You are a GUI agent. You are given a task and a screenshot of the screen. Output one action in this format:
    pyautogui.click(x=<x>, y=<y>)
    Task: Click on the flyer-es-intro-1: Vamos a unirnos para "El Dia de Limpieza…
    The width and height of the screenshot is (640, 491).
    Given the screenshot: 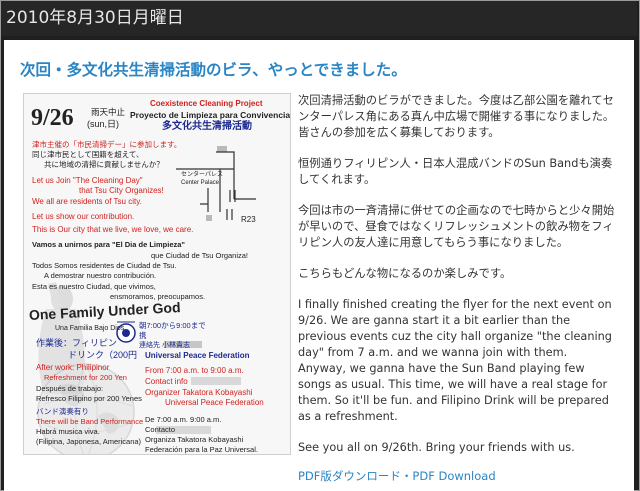 What is the action you would take?
    pyautogui.click(x=108, y=244)
    